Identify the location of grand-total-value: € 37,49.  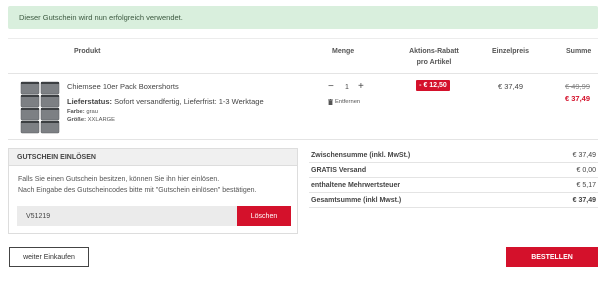
(584, 200).